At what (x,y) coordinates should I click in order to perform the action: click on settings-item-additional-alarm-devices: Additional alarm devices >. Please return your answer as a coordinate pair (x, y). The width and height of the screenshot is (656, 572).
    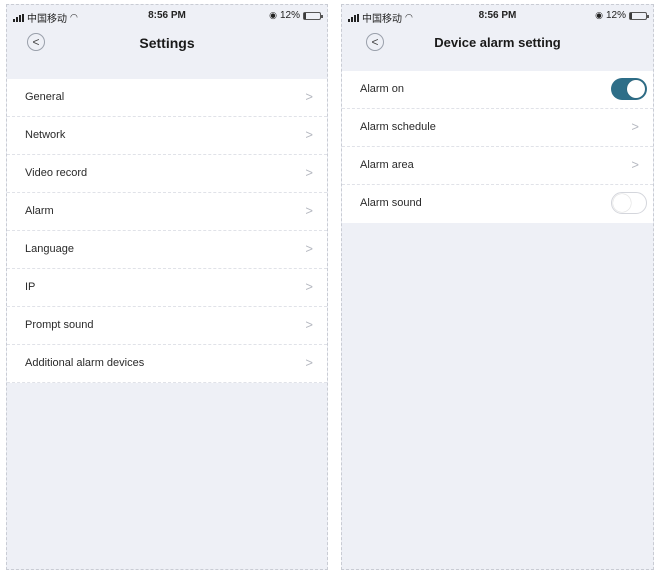
    Looking at the image, I should click on (167, 364).